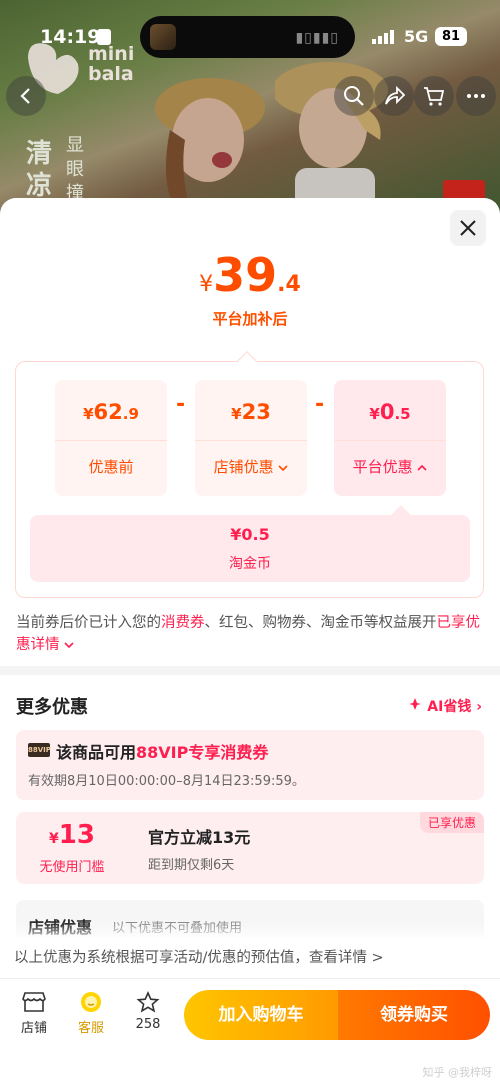 The height and width of the screenshot is (1086, 500). What do you see at coordinates (191, 865) in the screenshot?
I see `coupon-expiry: 距到期仅剩6天` at bounding box center [191, 865].